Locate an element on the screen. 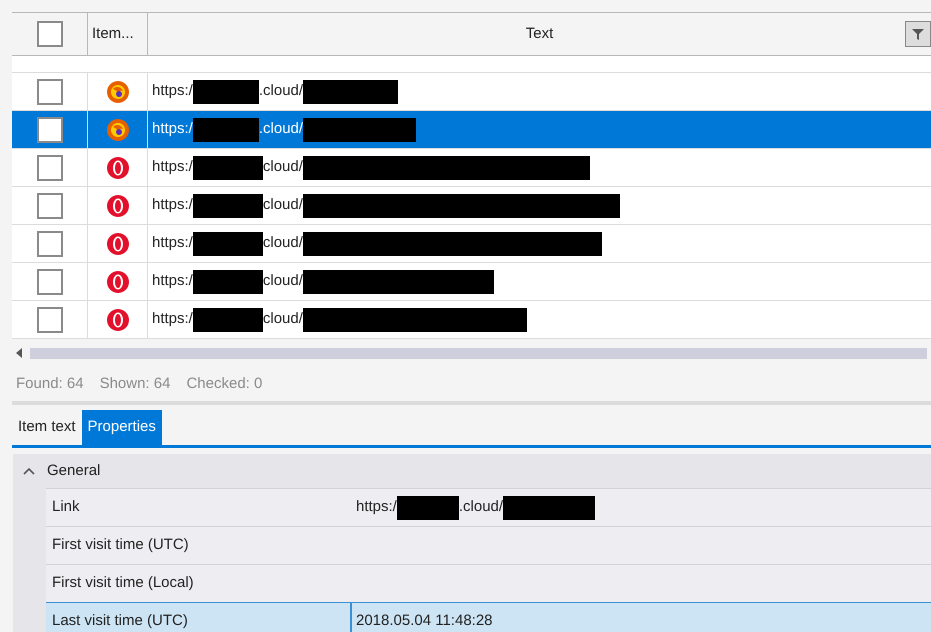  horizontal-scrollbar is located at coordinates (478, 353).